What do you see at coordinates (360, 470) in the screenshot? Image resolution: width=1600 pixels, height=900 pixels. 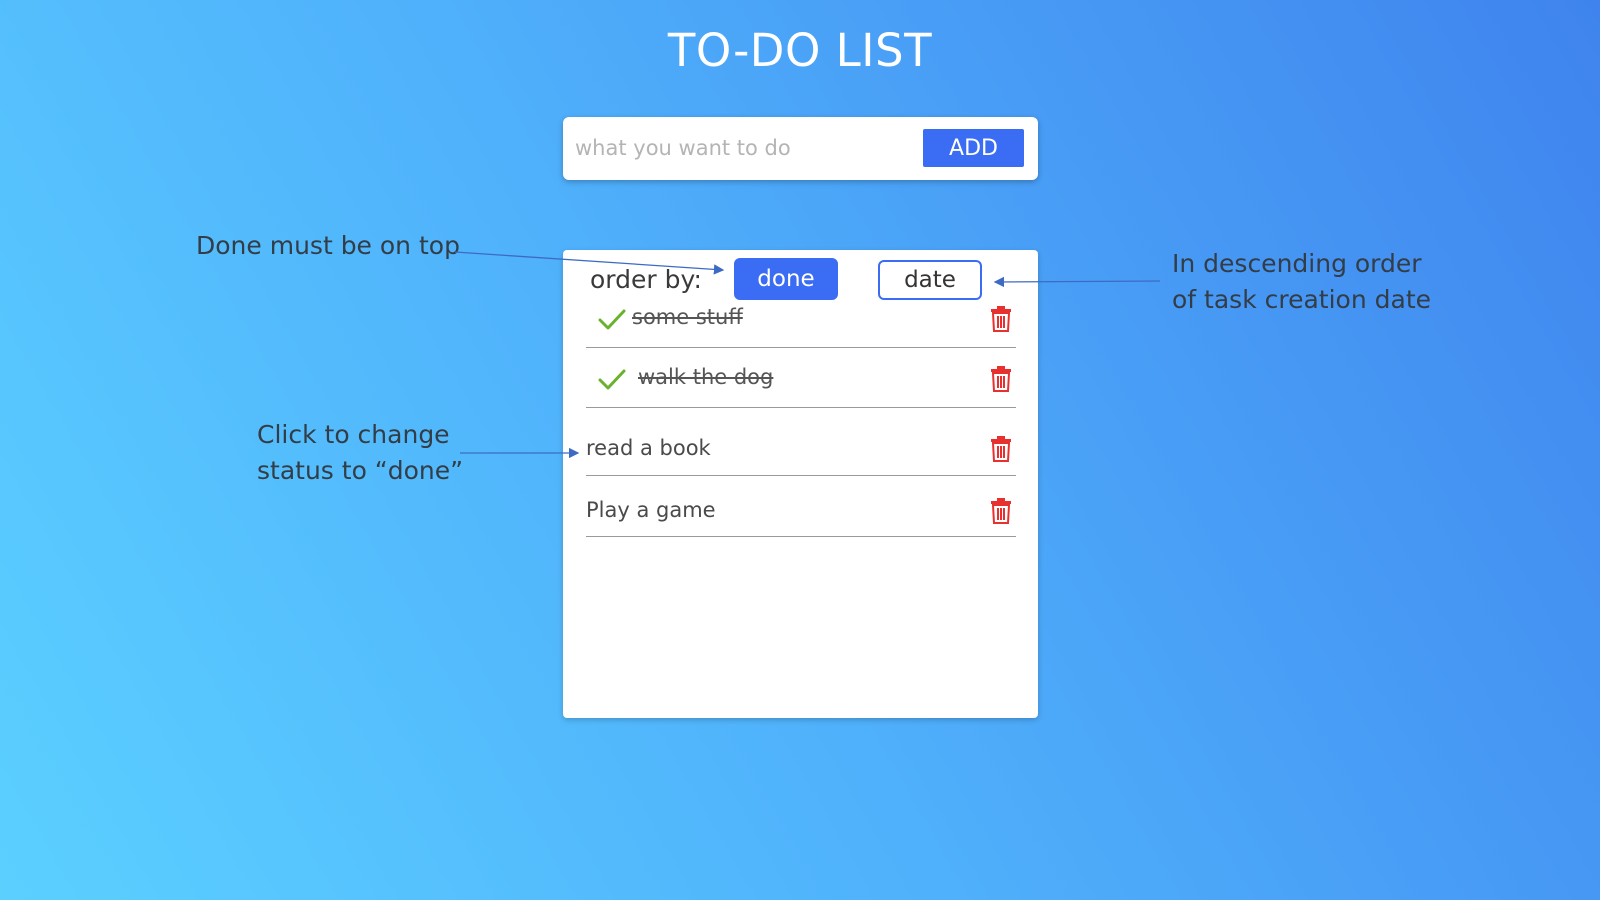 I see `annotation-text: status to “done”` at bounding box center [360, 470].